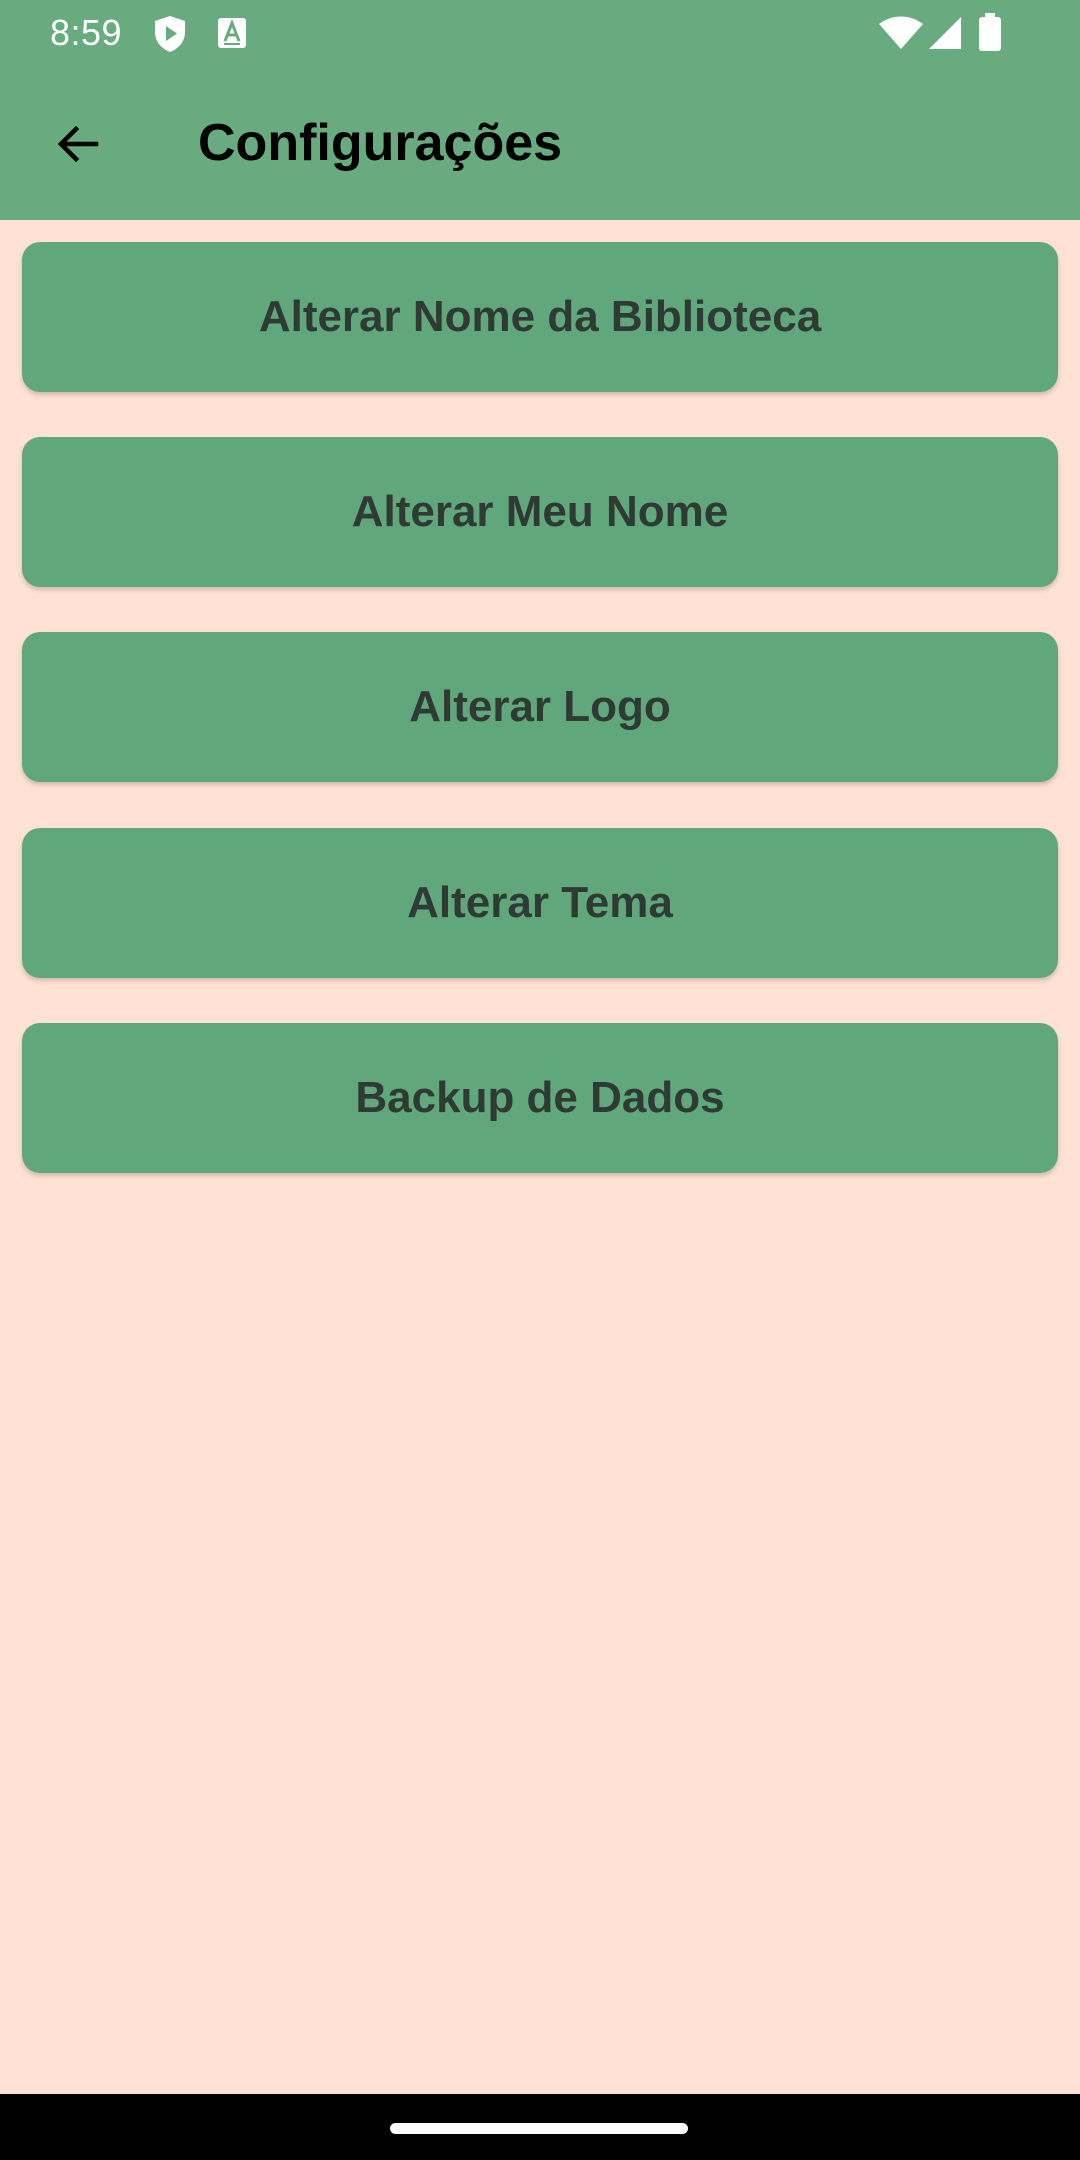 This screenshot has height=2160, width=1080. I want to click on change-logo-button: Alterar Logo, so click(540, 707).